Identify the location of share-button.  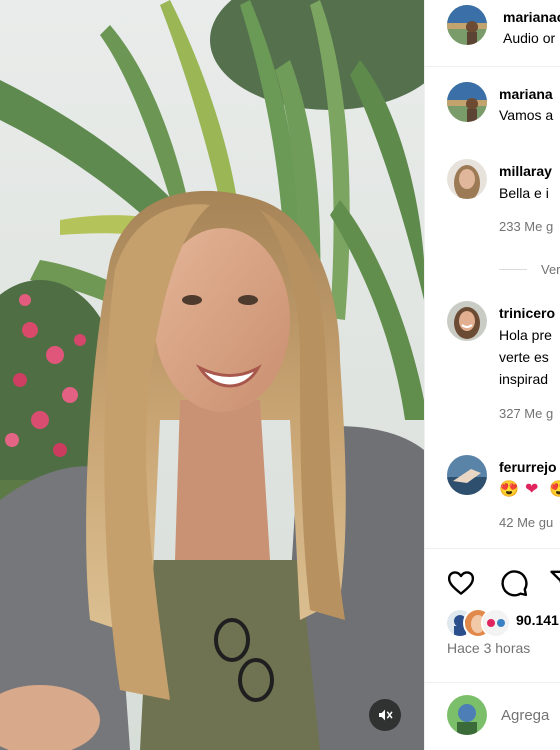
(554, 583).